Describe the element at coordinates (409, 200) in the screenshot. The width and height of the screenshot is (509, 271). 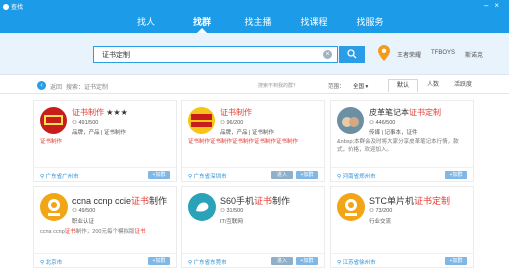
I see `group-name: STC单片机证书定制` at that location.